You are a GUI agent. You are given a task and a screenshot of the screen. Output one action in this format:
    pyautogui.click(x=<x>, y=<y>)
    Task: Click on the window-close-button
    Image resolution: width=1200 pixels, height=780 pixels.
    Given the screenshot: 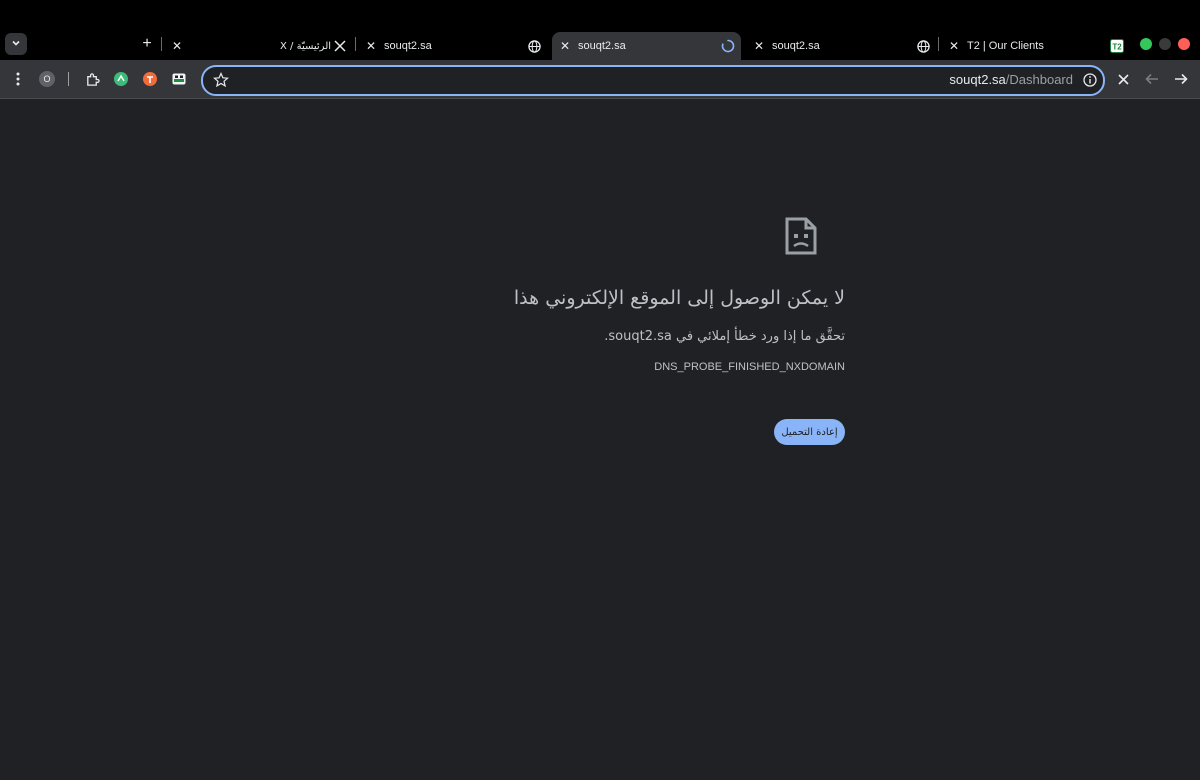 What is the action you would take?
    pyautogui.click(x=1184, y=44)
    